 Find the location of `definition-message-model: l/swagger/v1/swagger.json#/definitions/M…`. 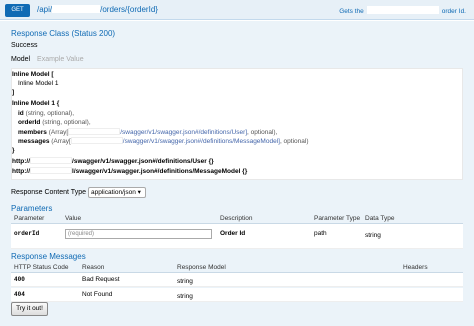

definition-message-model: l/swagger/v1/swagger.json#/definitions/M… is located at coordinates (160, 171).